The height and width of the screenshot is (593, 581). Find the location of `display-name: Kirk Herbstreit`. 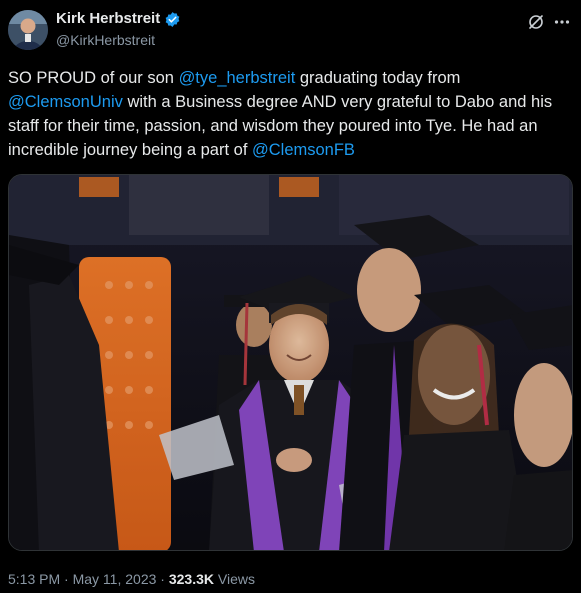

display-name: Kirk Herbstreit is located at coordinates (108, 19).